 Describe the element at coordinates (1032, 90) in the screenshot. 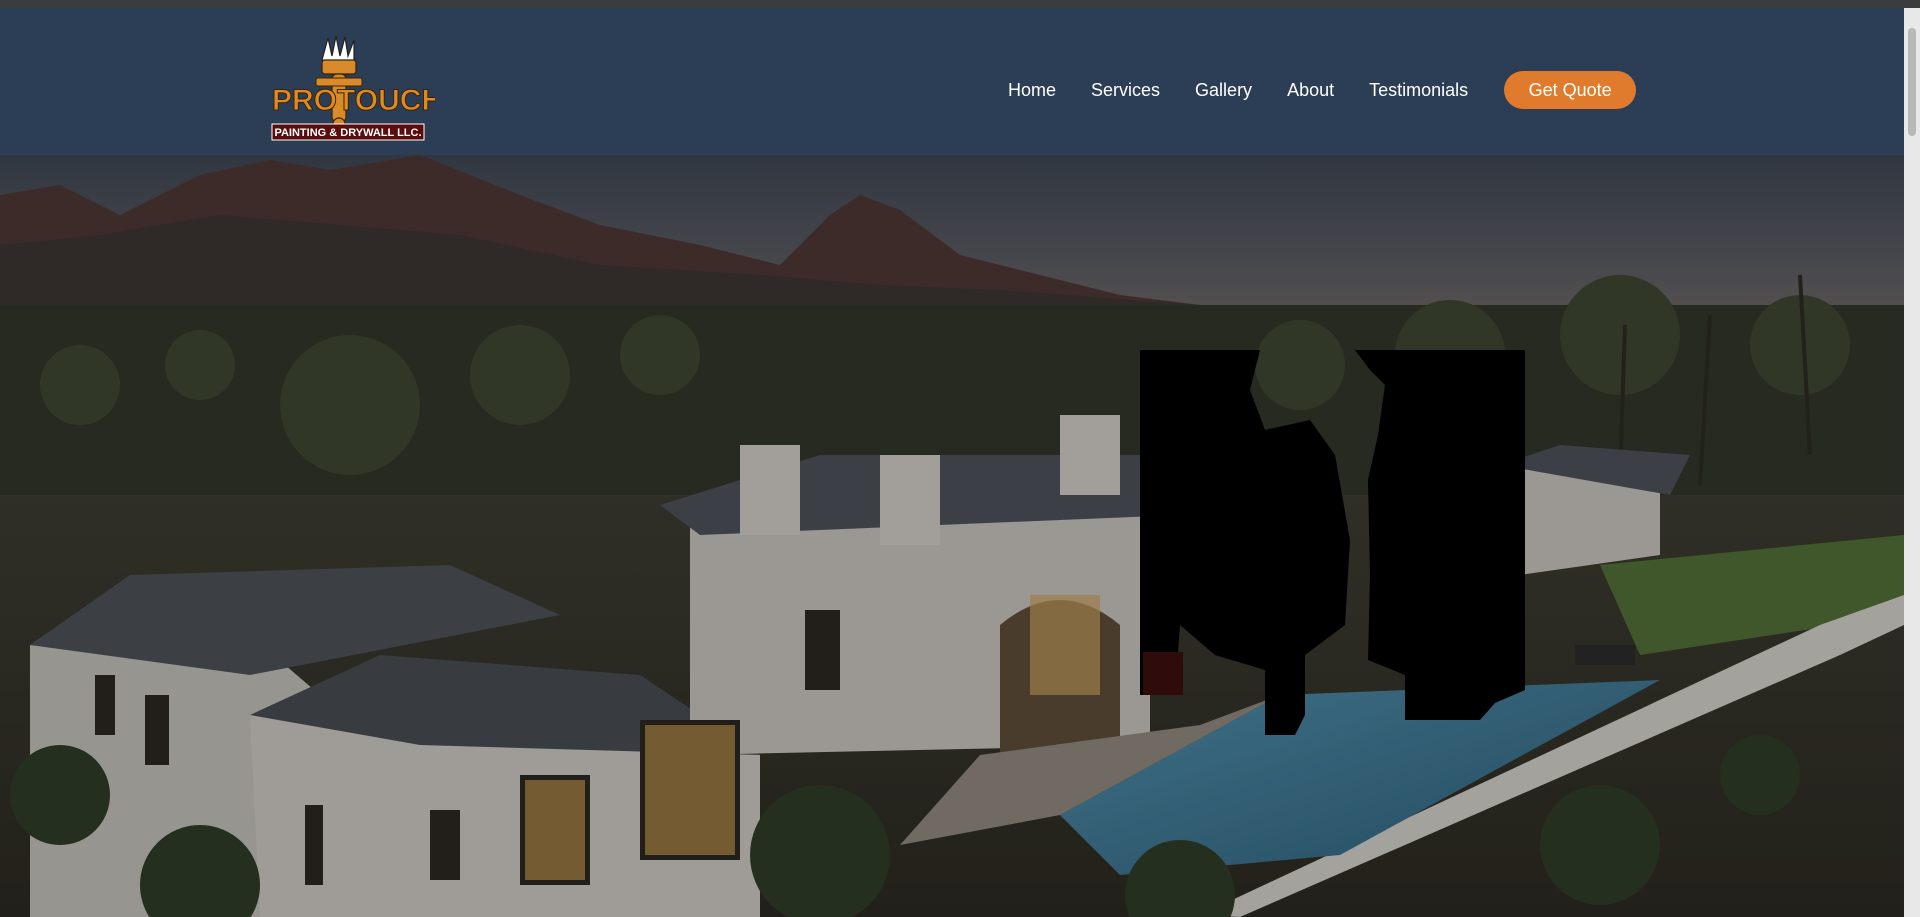

I see `nav-home: Home` at that location.